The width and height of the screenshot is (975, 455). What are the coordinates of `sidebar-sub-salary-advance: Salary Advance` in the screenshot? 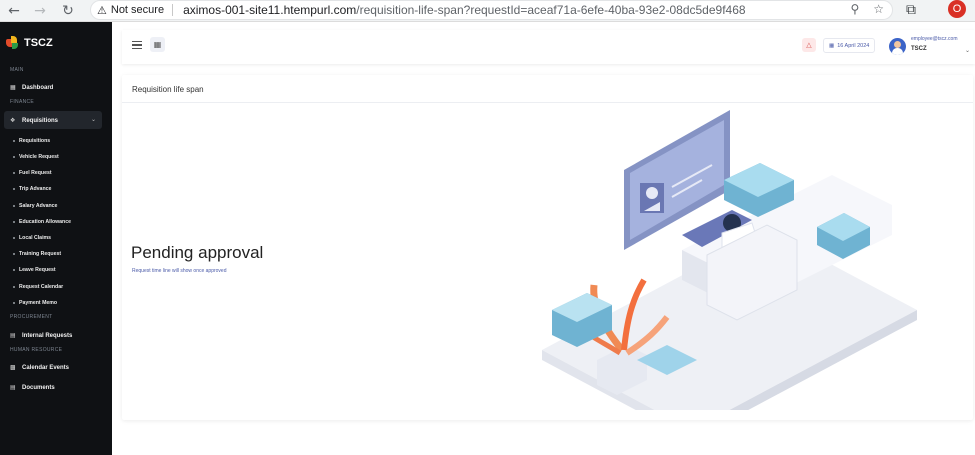 It's located at (35, 206).